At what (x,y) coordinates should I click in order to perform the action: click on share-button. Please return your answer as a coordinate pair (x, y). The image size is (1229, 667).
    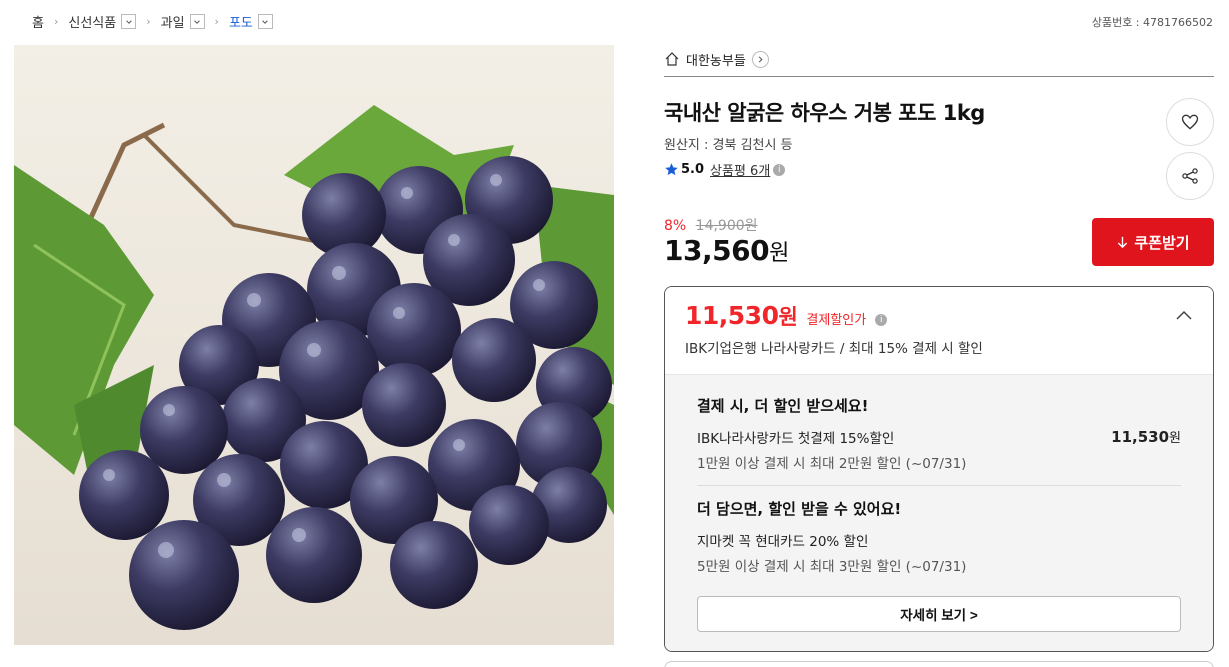
    Looking at the image, I should click on (1190, 176).